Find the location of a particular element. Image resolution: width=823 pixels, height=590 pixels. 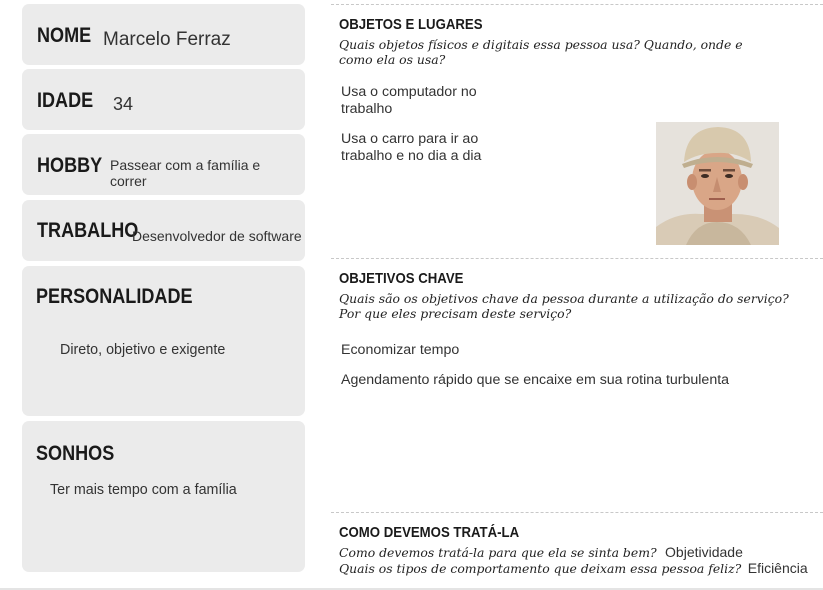

name-card: NOME Marcelo Ferraz is located at coordinates (163, 34).